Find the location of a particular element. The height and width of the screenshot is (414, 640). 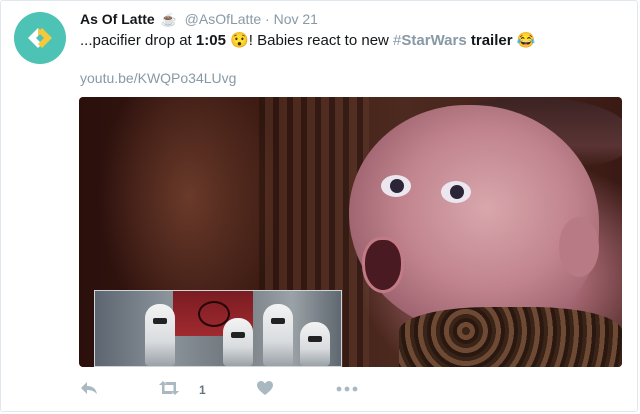

like-button is located at coordinates (265, 390).